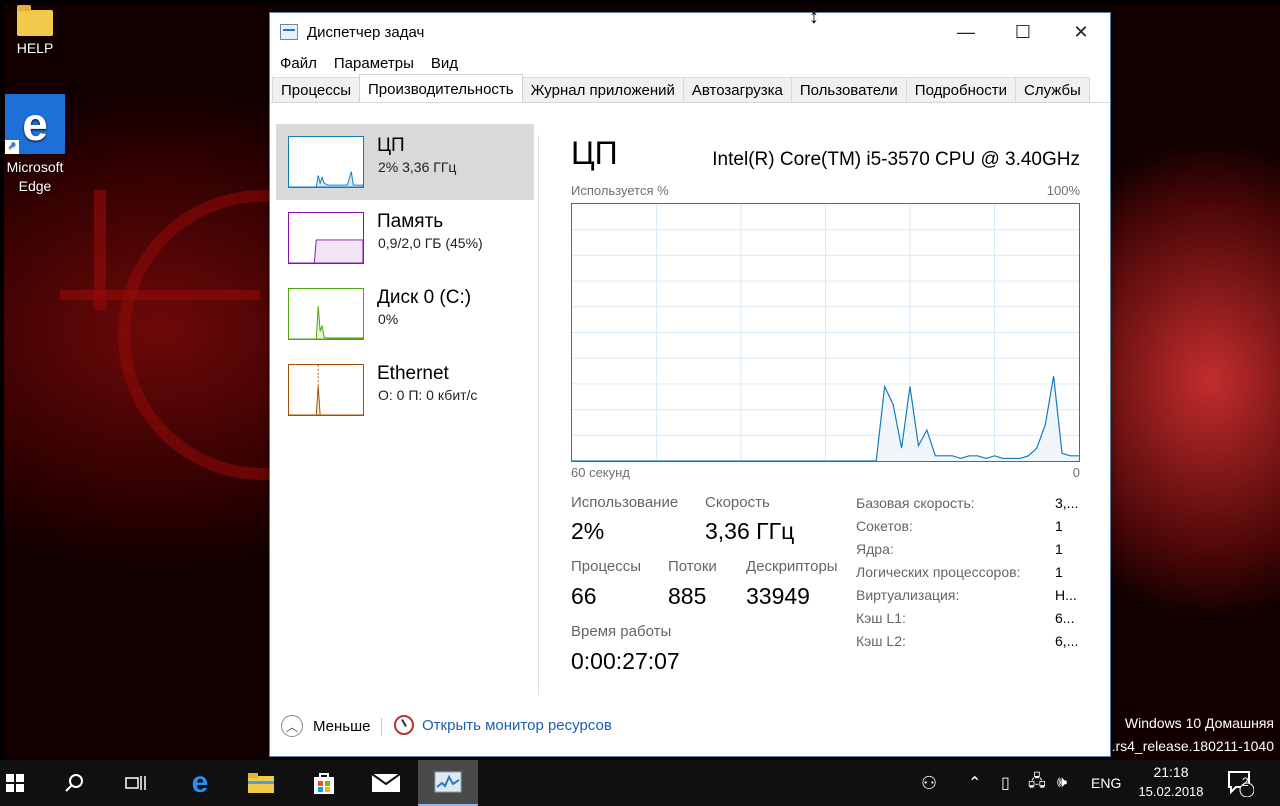 This screenshot has width=1280, height=806. I want to click on menu-view: Вид, so click(444, 63).